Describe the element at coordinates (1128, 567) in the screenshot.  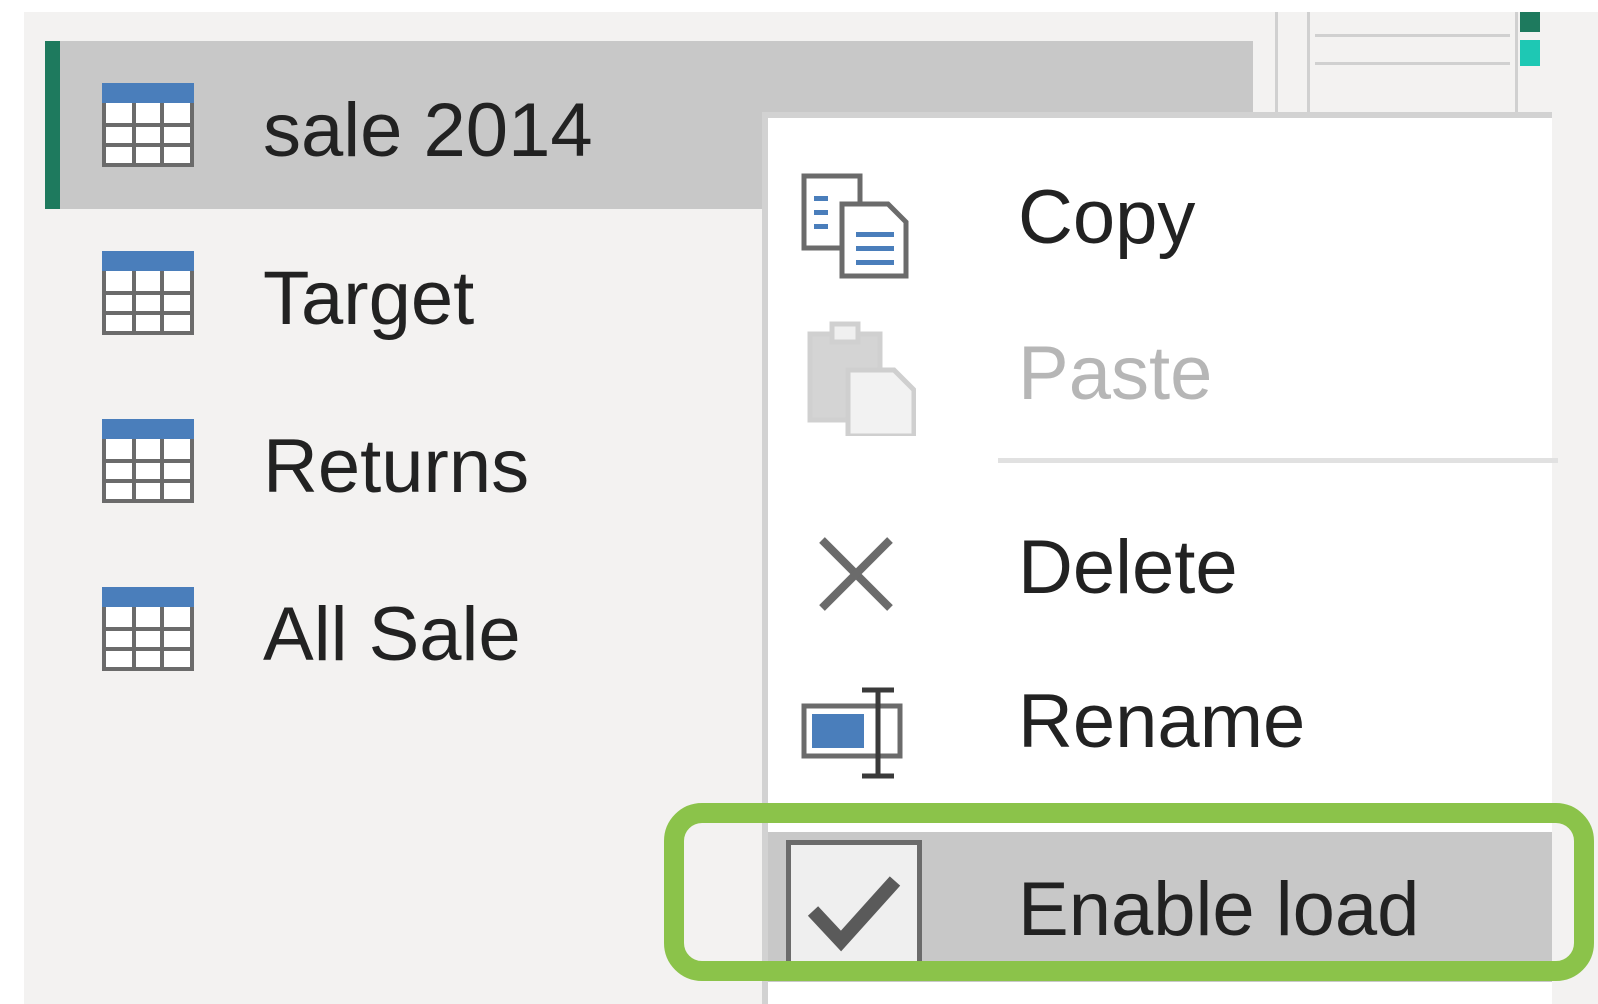
I see `menu-item-label: Delete` at that location.